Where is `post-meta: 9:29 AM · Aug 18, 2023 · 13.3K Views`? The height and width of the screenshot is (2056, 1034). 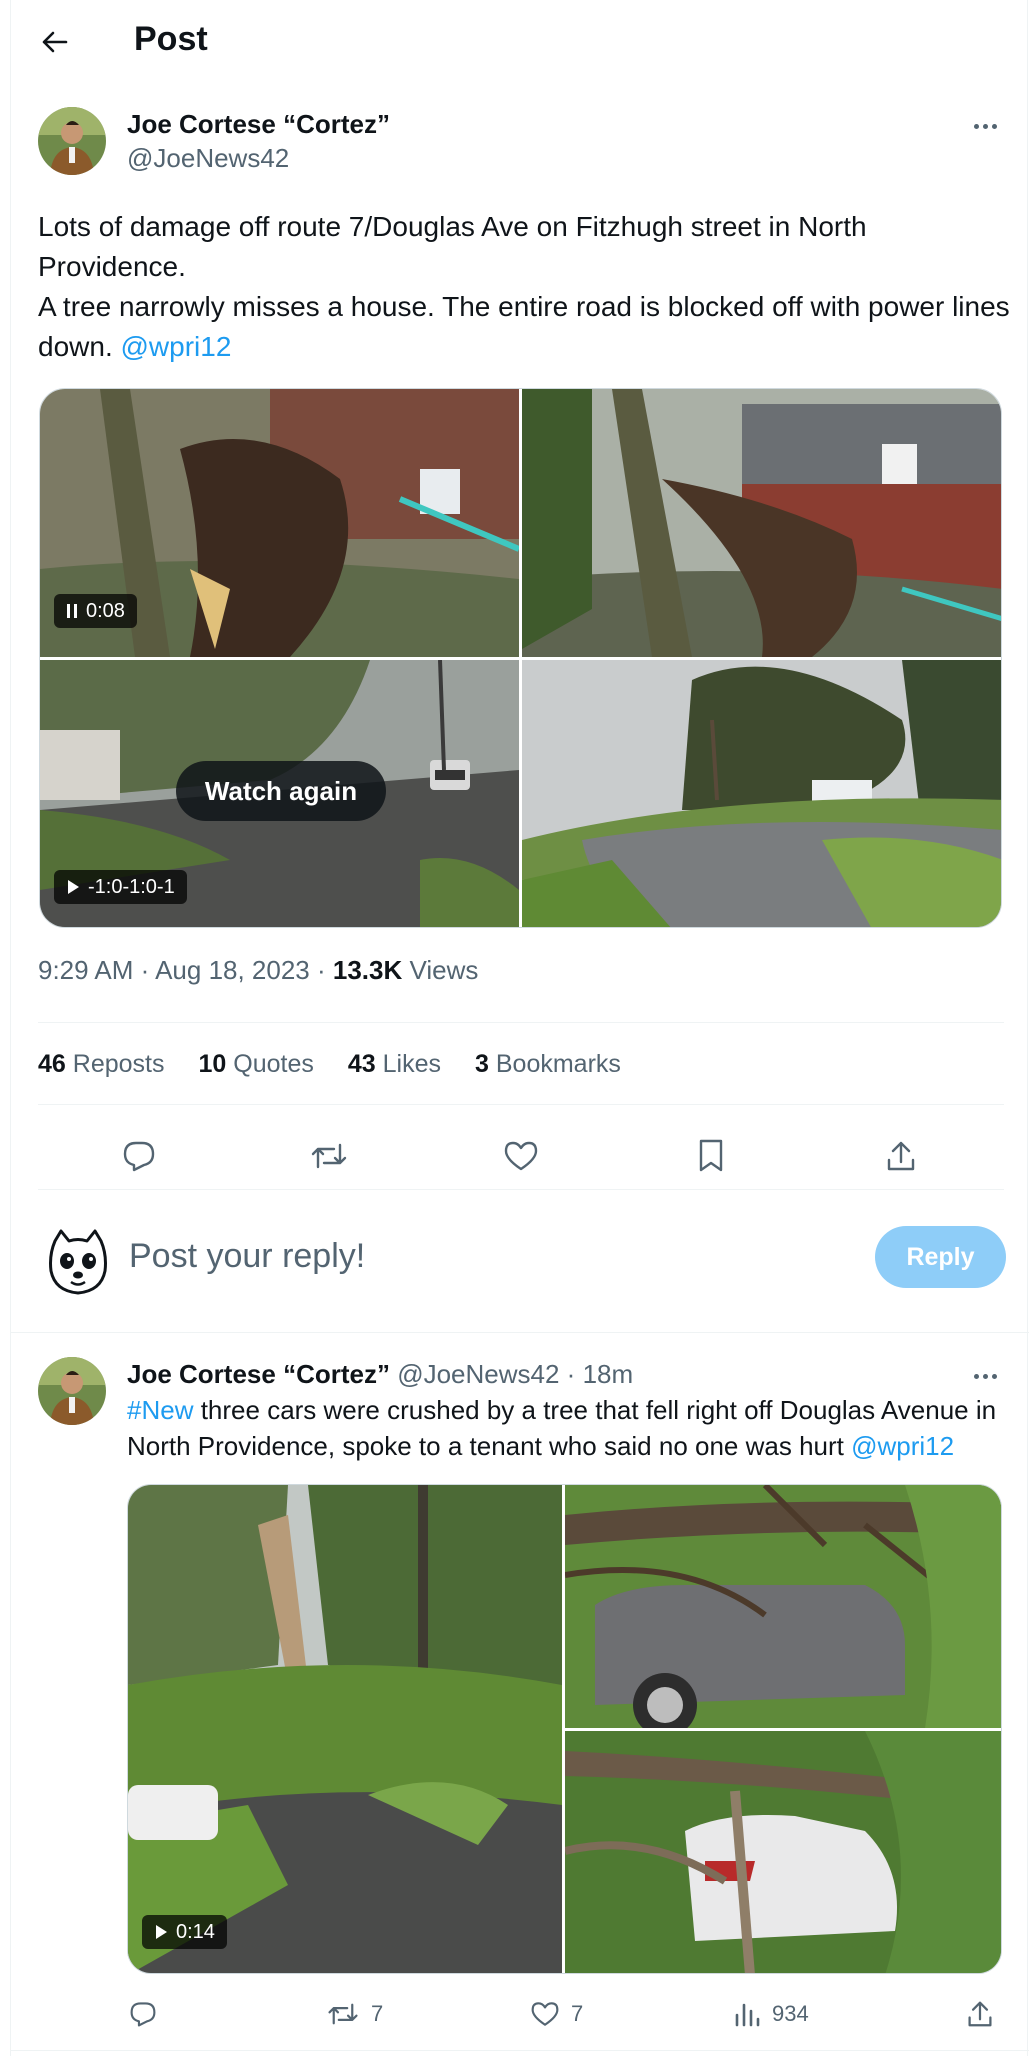
post-meta: 9:29 AM · Aug 18, 2023 · 13.3K Views is located at coordinates (258, 970).